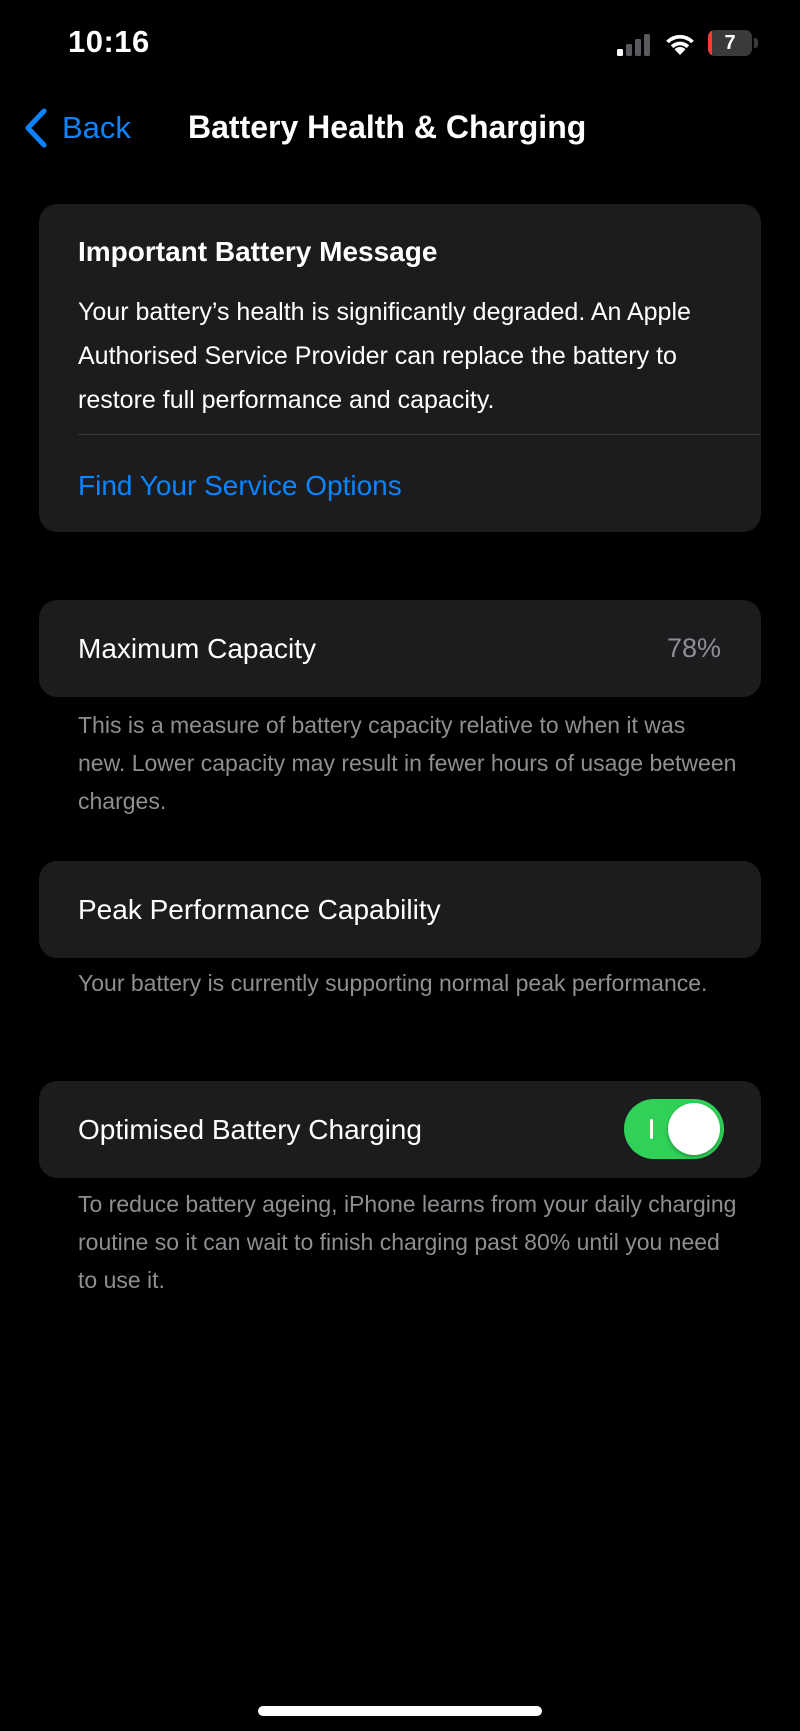 The height and width of the screenshot is (1731, 800). I want to click on optimised-charging-toggle, so click(674, 1129).